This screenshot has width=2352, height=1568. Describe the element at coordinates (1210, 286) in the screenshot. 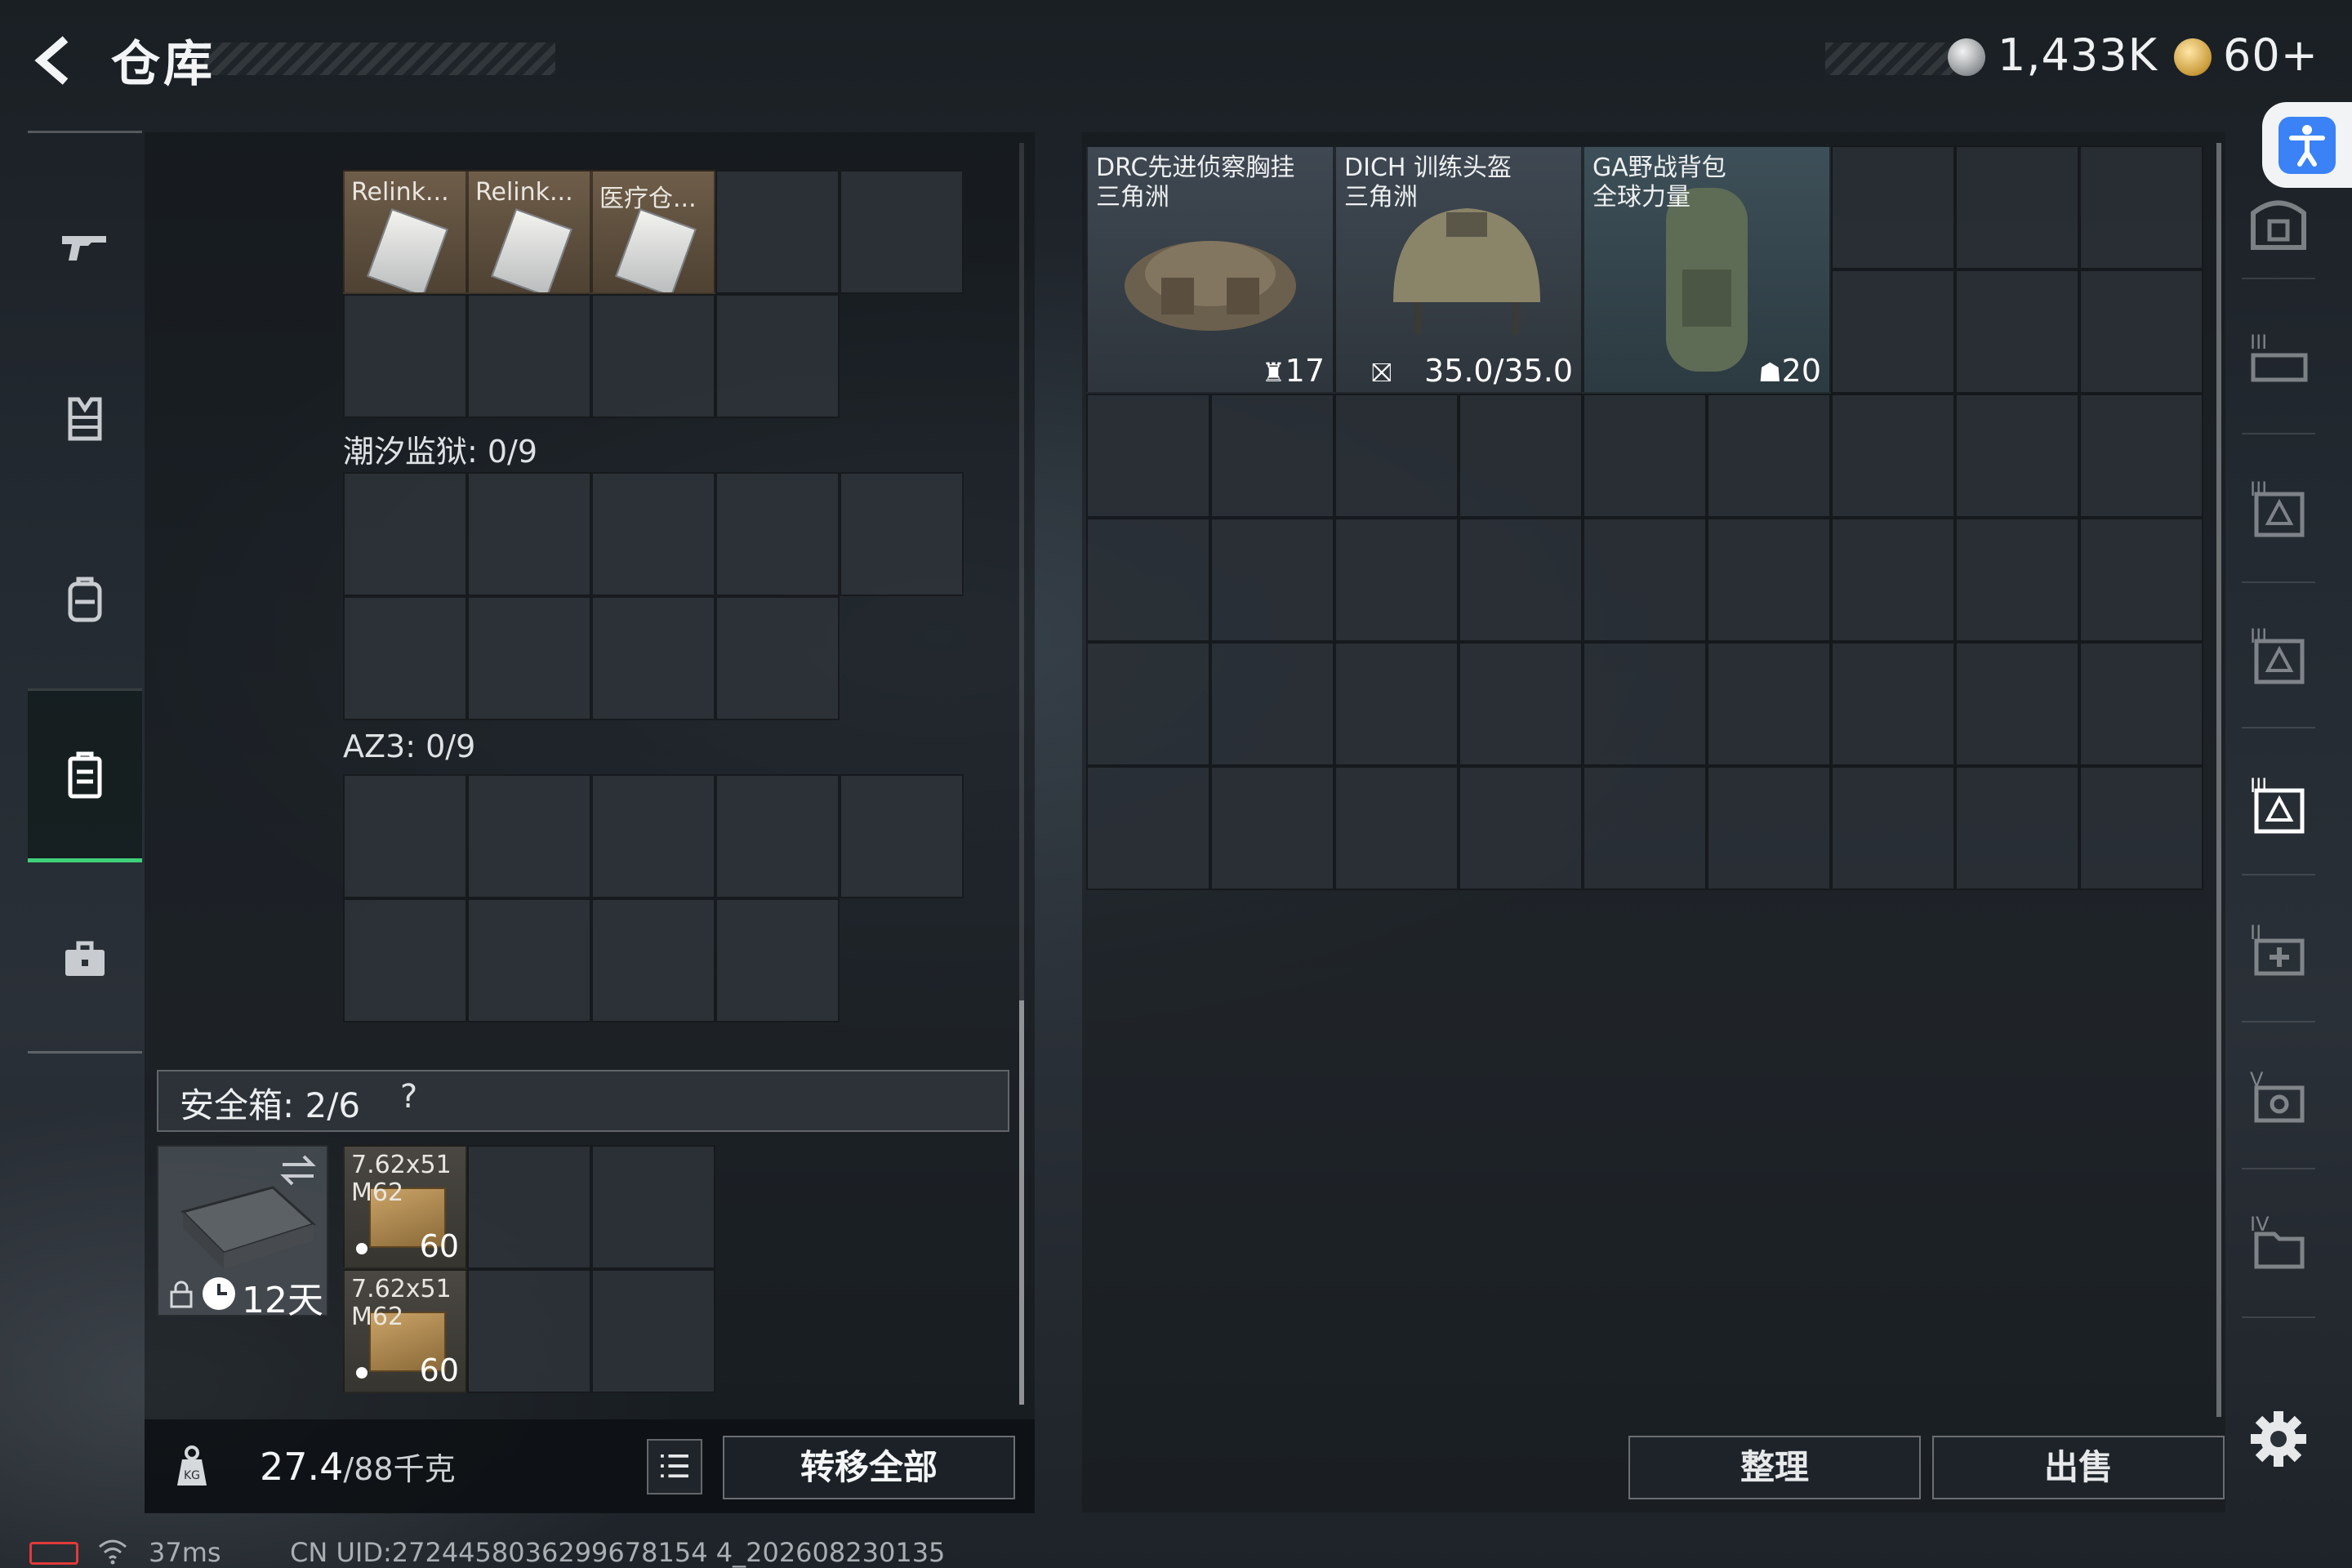

I see `chest-rig-icon` at that location.